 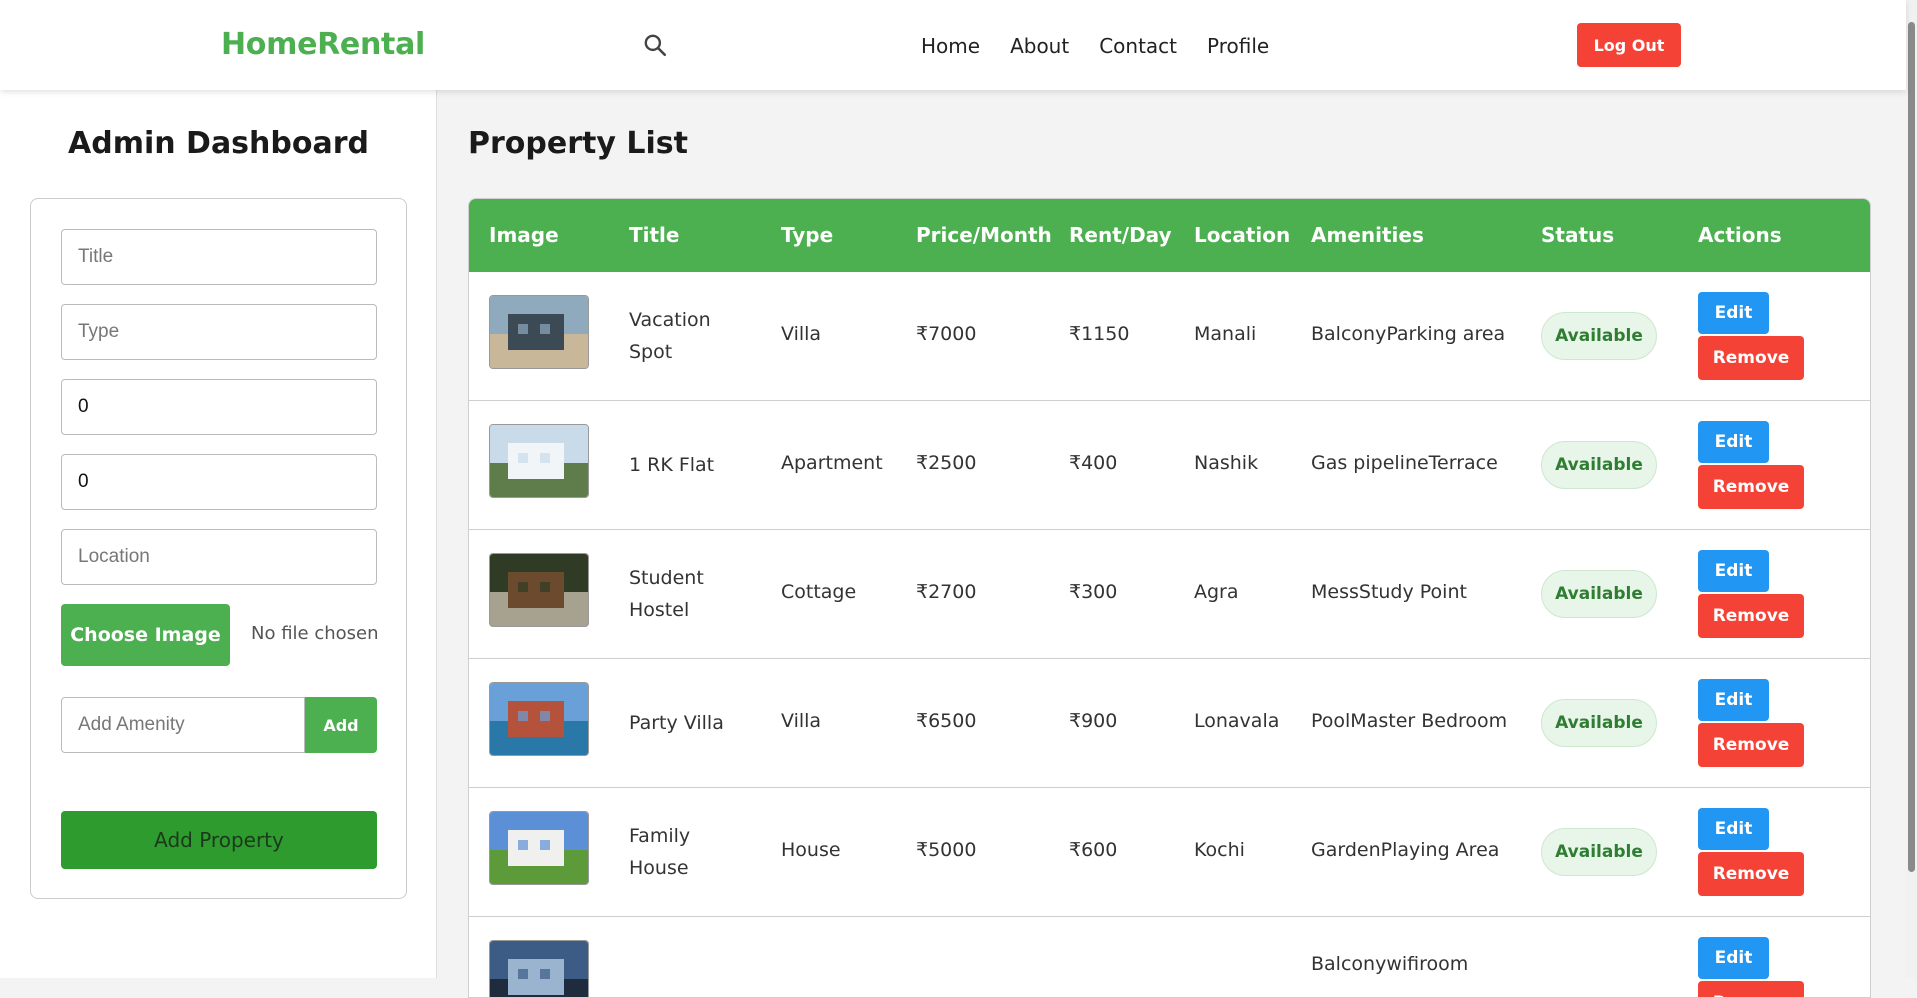 What do you see at coordinates (666, 594) in the screenshot?
I see `cell-title: Student Hostel` at bounding box center [666, 594].